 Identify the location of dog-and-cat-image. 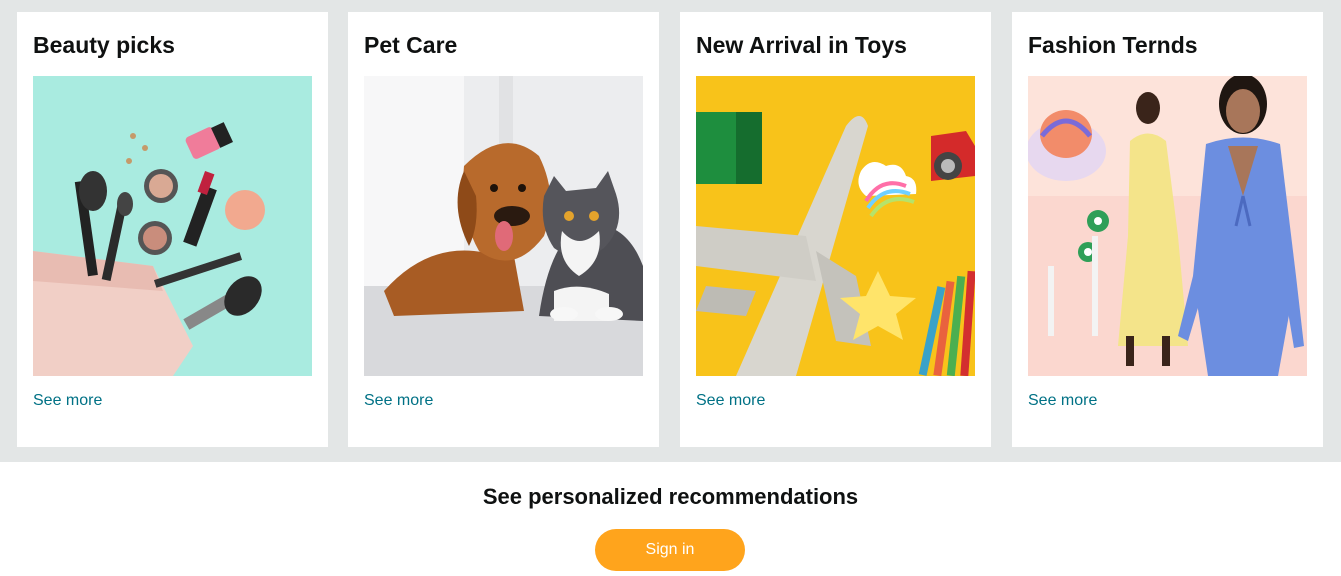
(503, 226).